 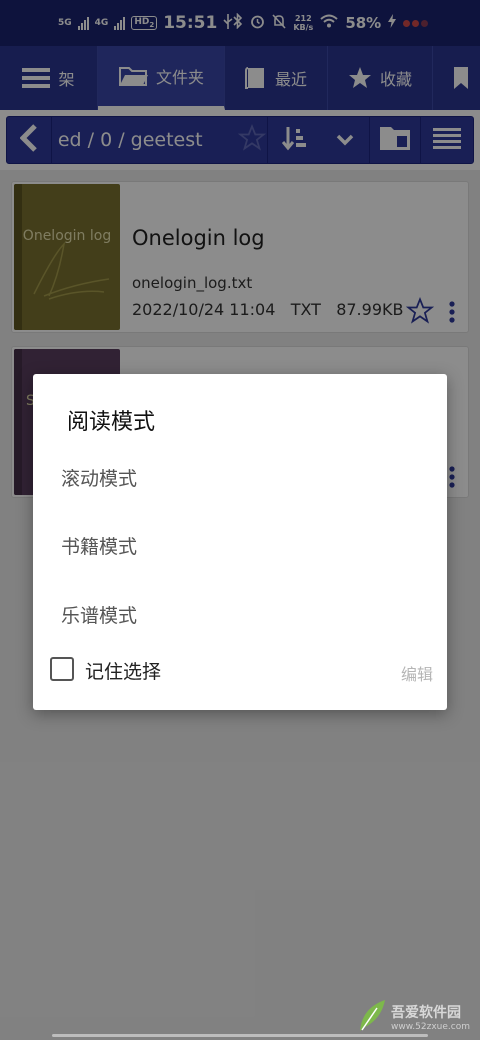 What do you see at coordinates (430, 1027) in the screenshot?
I see `watermark-url: www.52zxue.com` at bounding box center [430, 1027].